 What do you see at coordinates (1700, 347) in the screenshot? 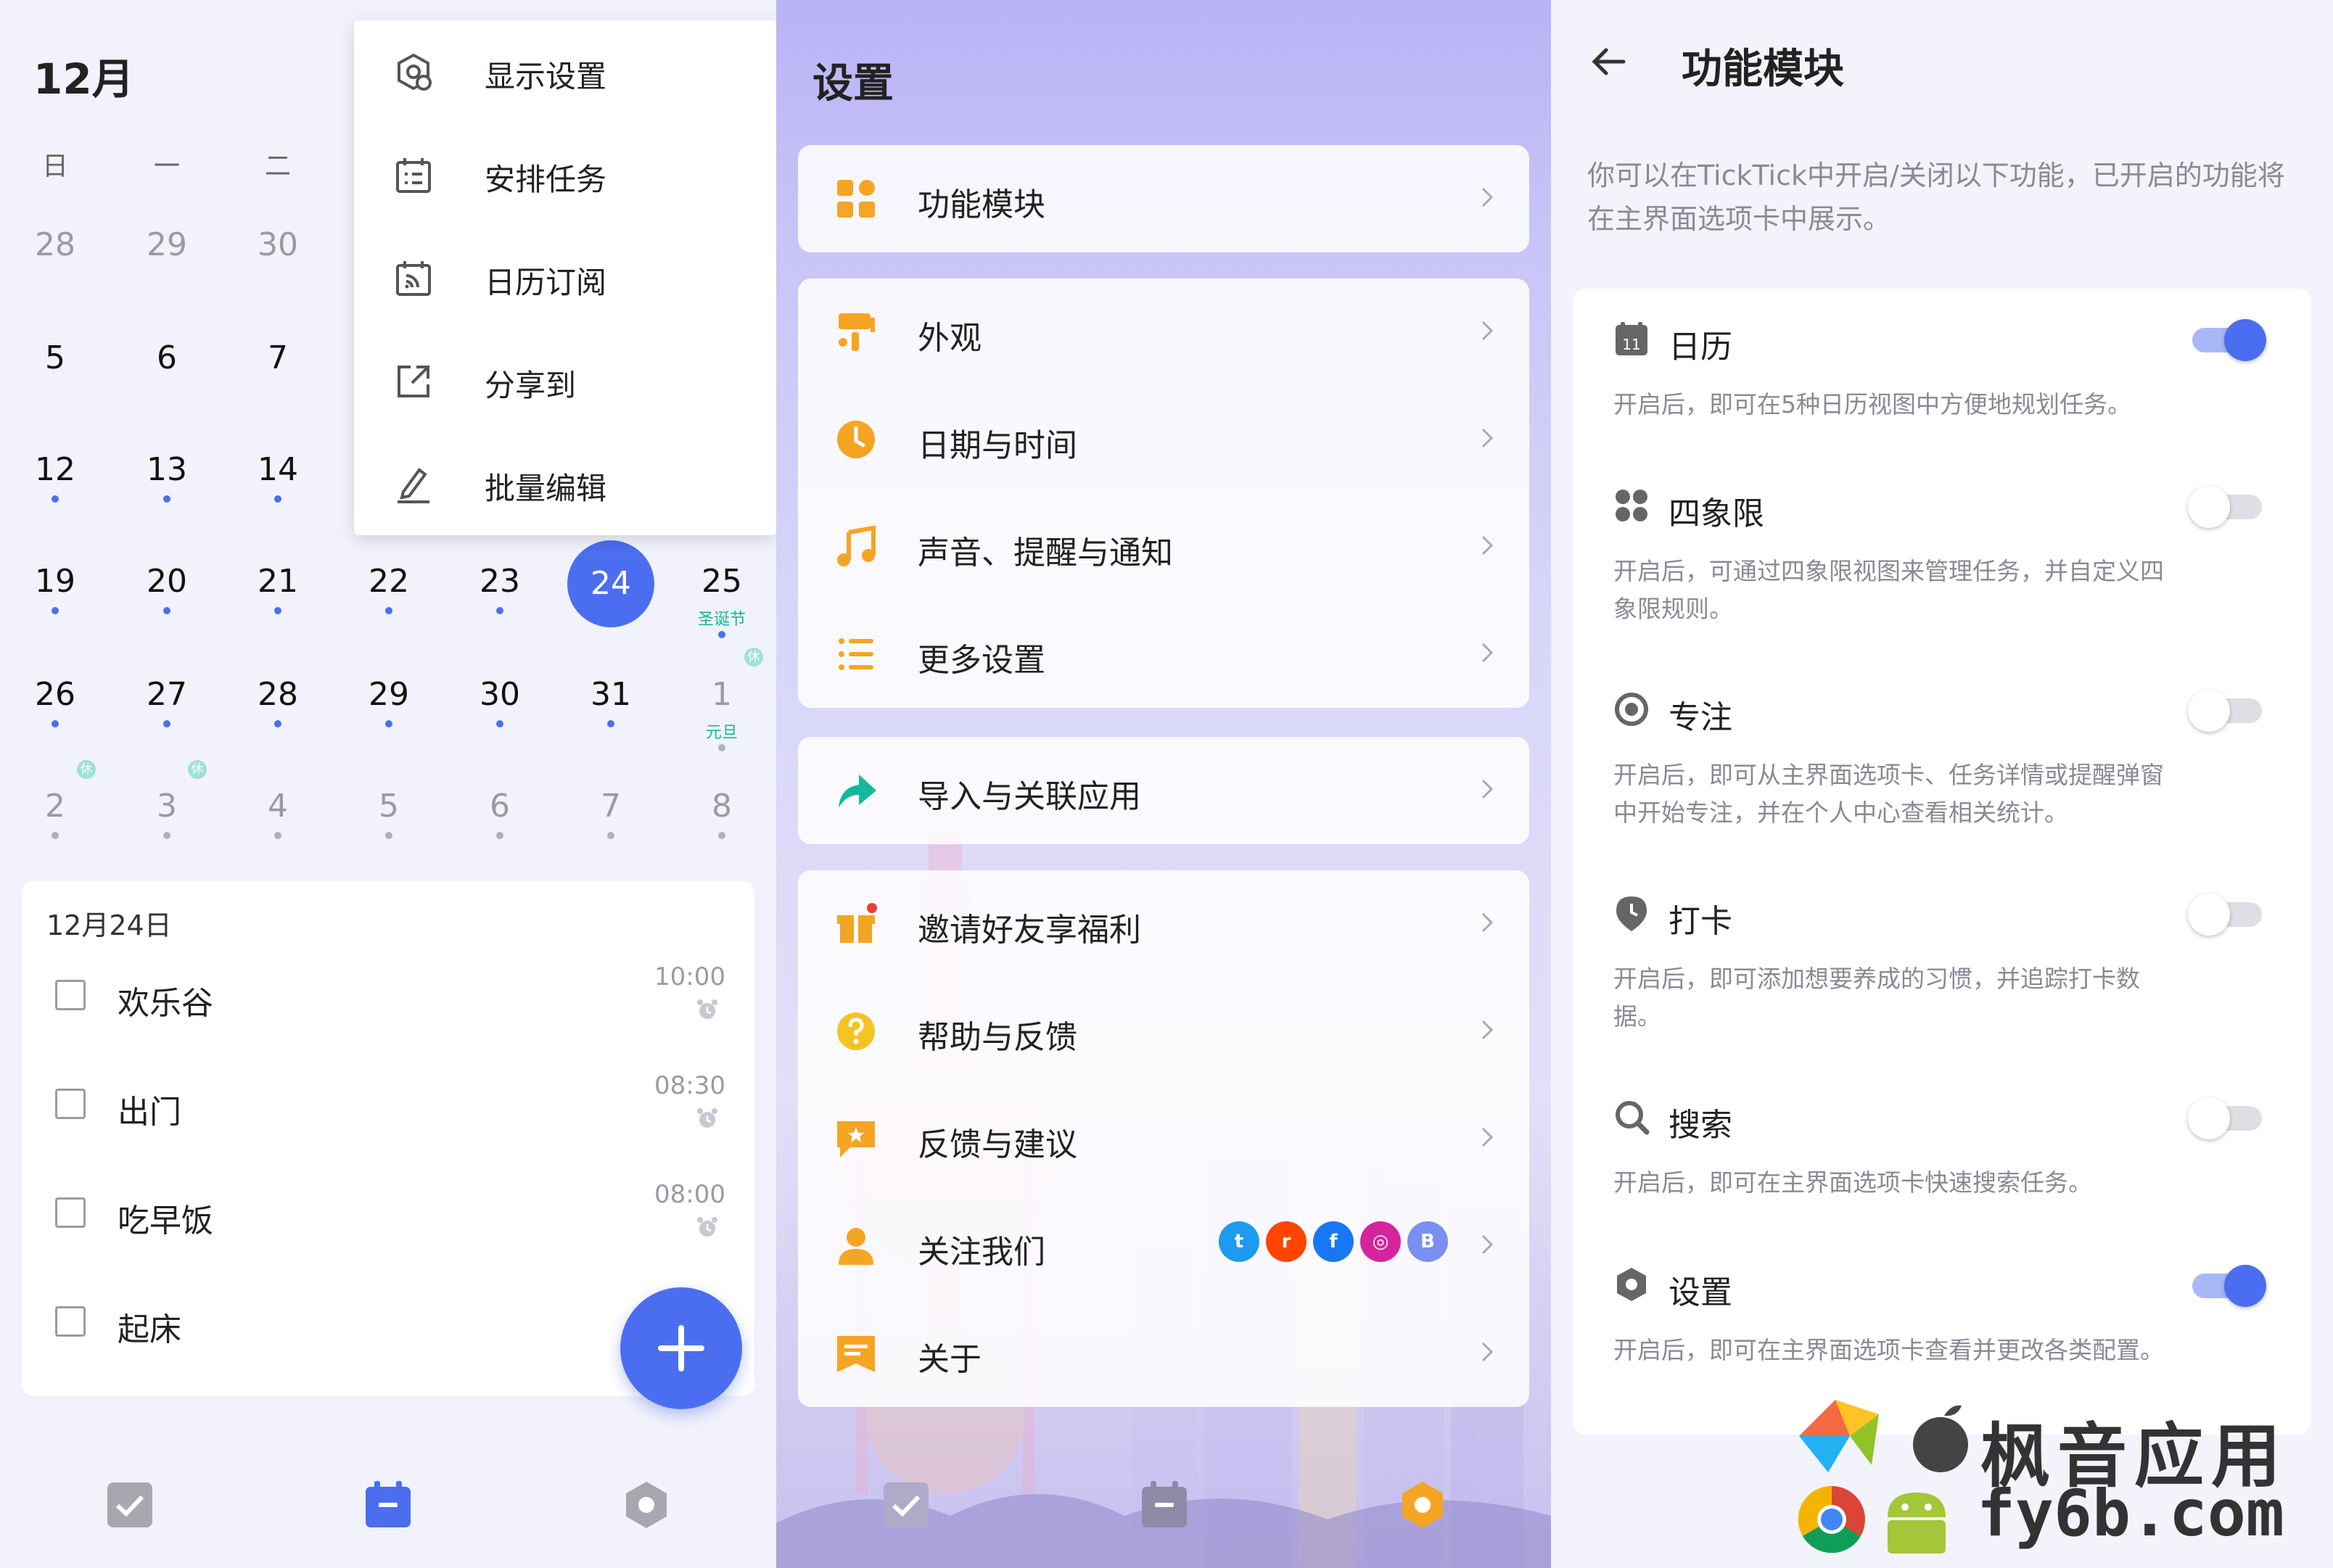
I see `feature-name: 日历` at bounding box center [1700, 347].